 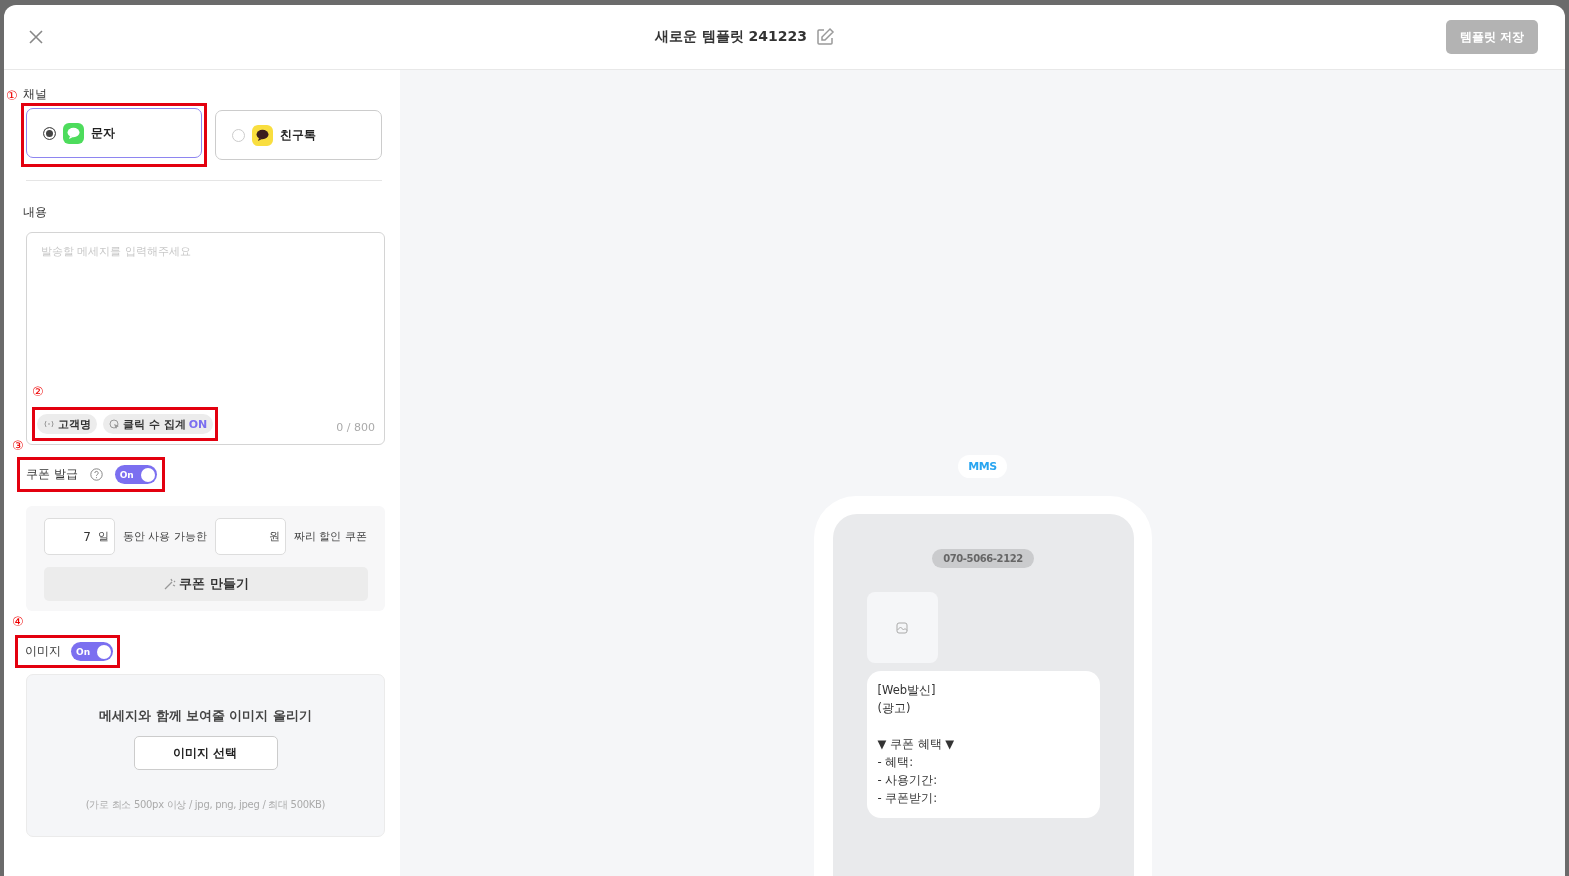 What do you see at coordinates (250, 536) in the screenshot?
I see `amount-field` at bounding box center [250, 536].